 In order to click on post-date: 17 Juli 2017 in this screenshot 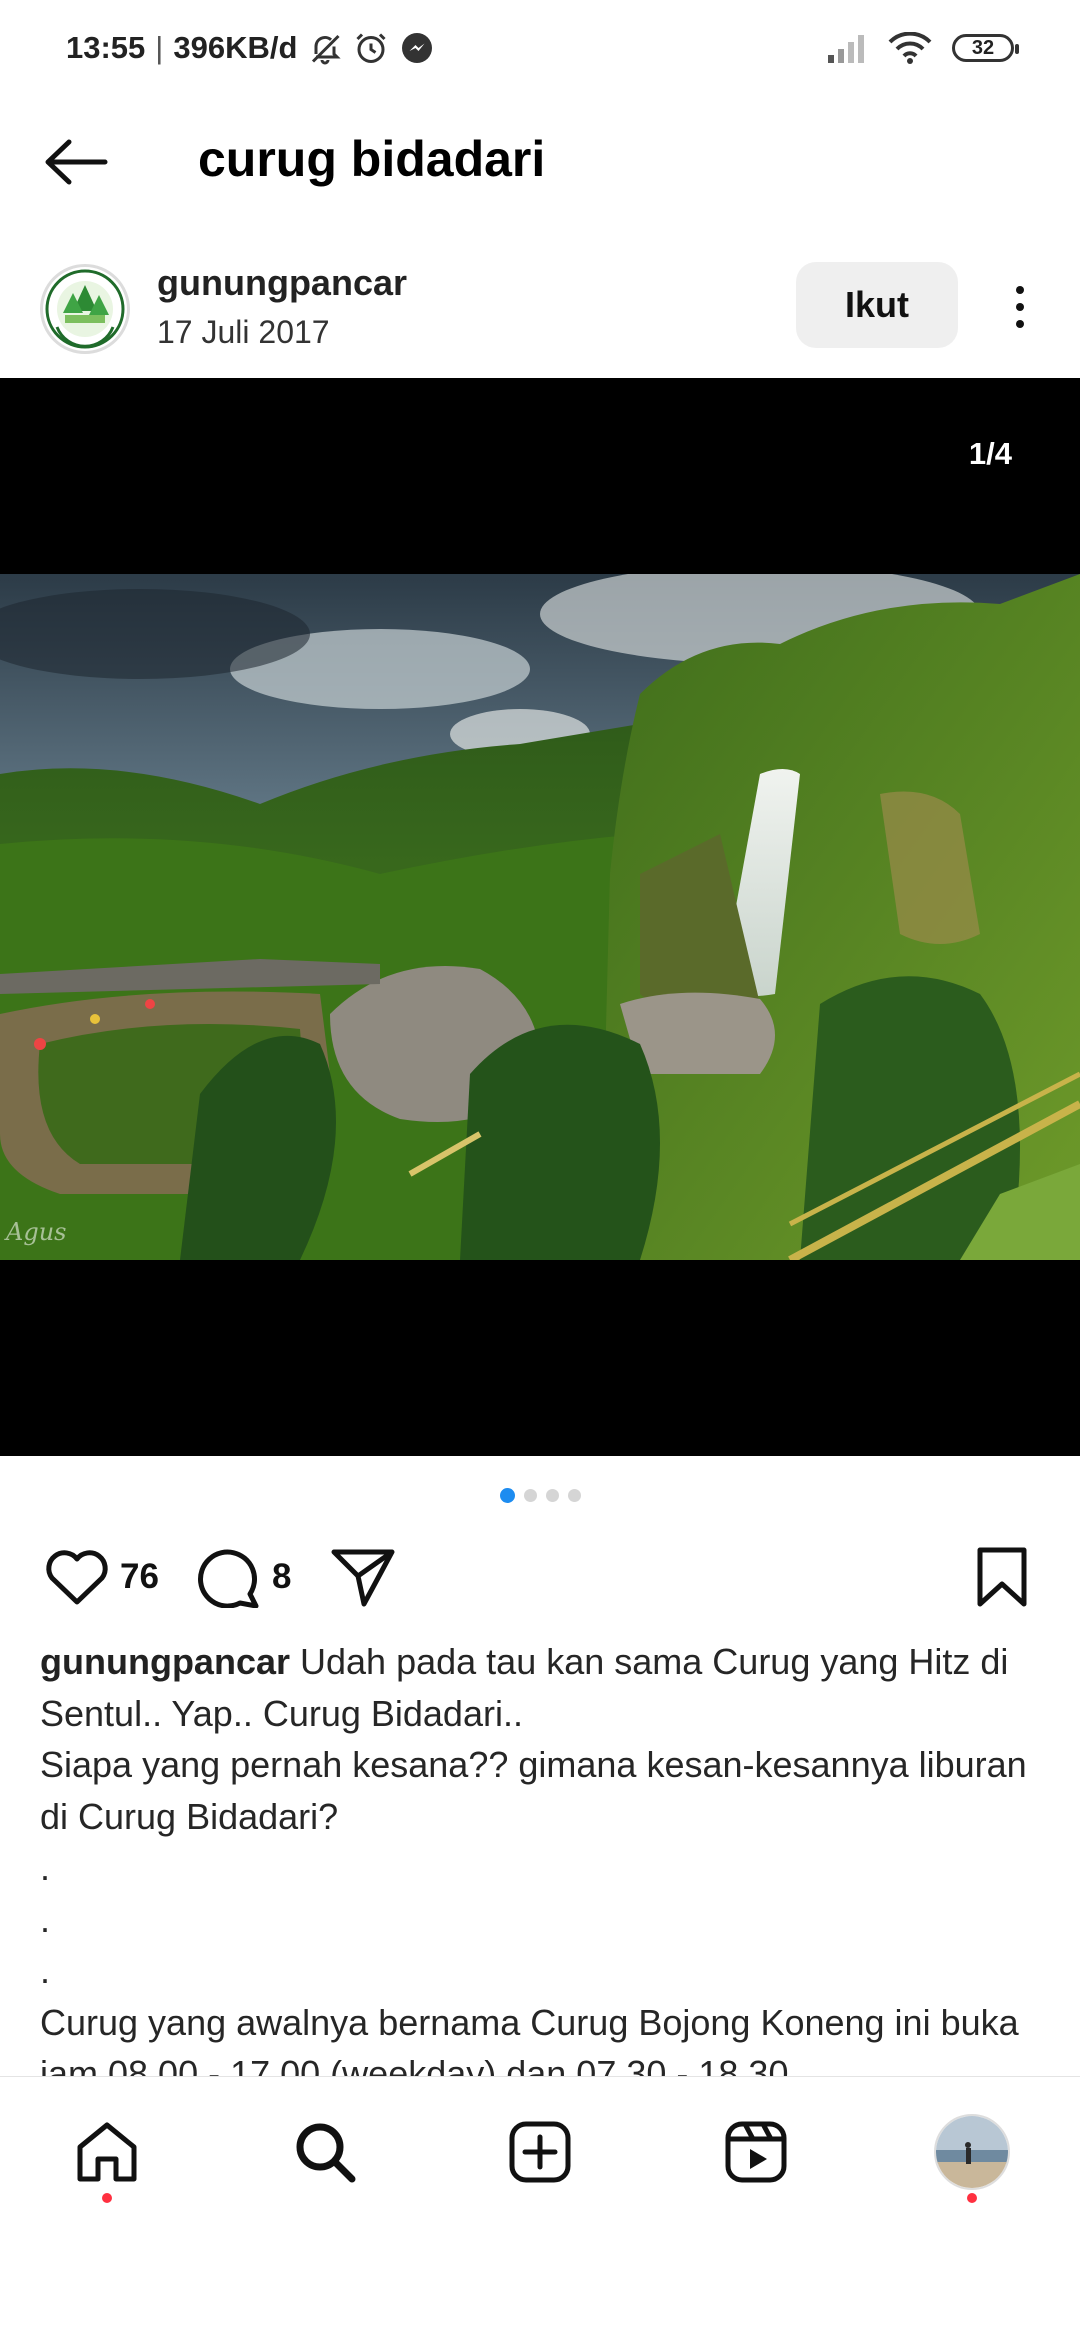, I will do `click(243, 332)`.